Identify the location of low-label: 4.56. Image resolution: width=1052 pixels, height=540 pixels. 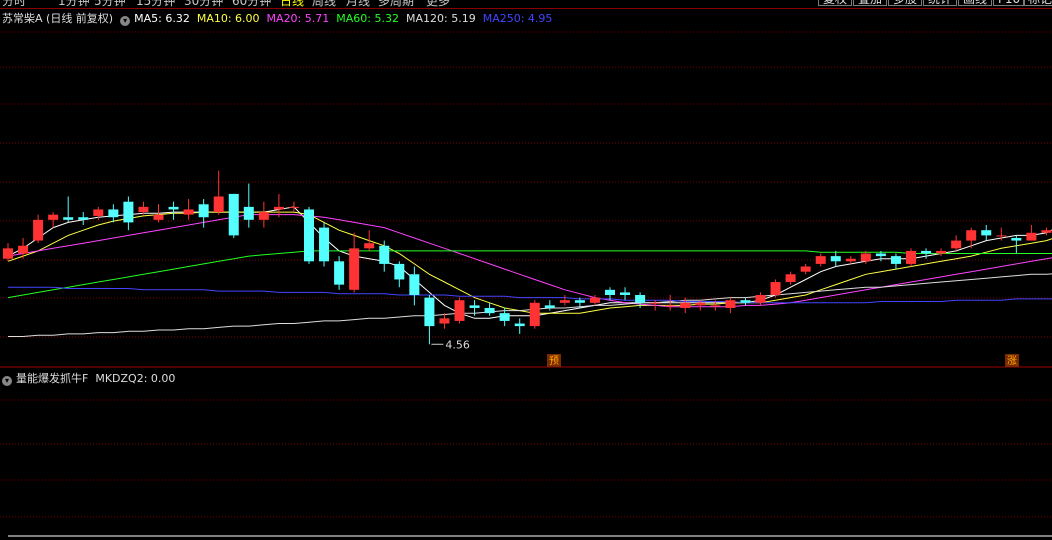
(457, 344).